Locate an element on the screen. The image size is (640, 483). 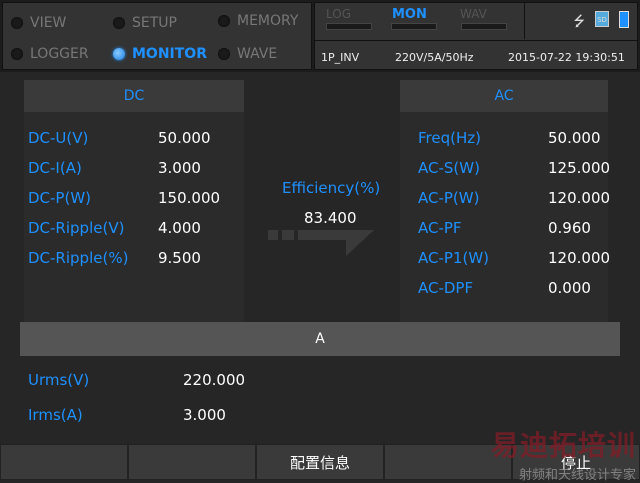
ac-value: 0.960 is located at coordinates (569, 228).